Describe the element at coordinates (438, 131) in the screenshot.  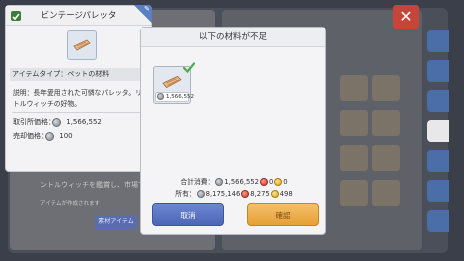
I see `side-tab-active` at that location.